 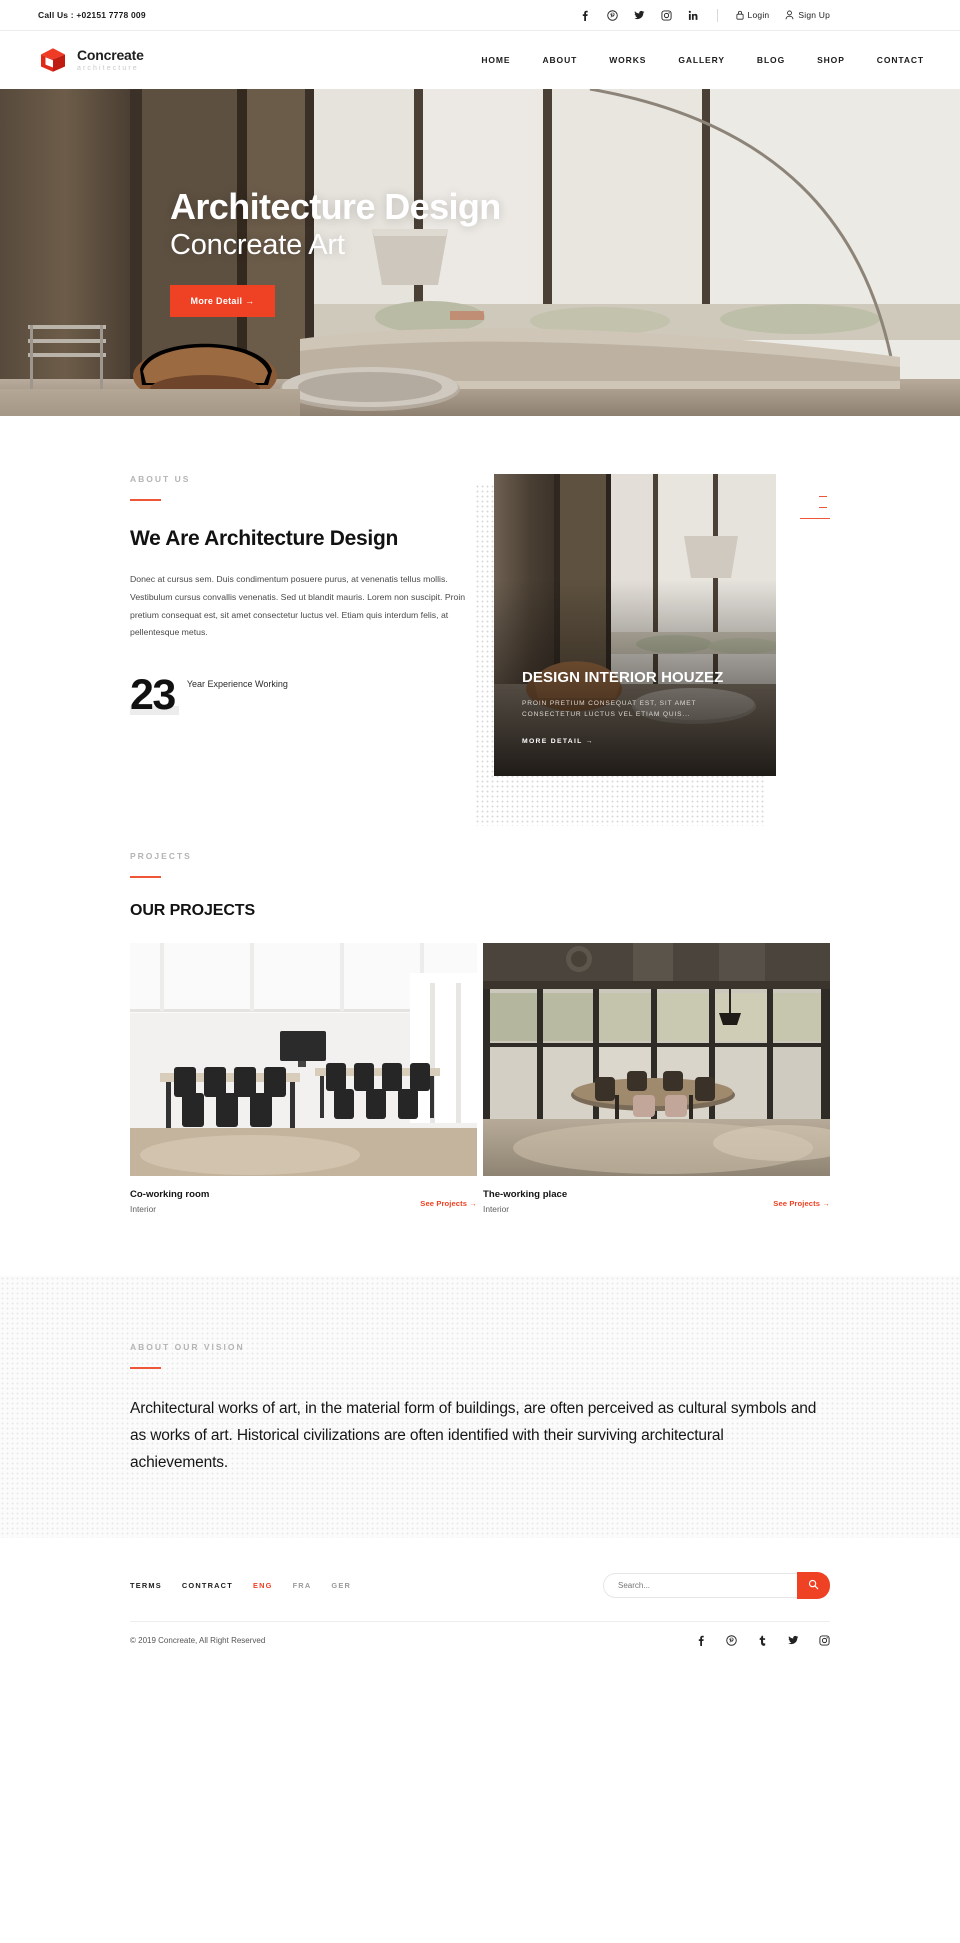 I want to click on top-bar-right: Login Sign Up, so click(x=705, y=15).